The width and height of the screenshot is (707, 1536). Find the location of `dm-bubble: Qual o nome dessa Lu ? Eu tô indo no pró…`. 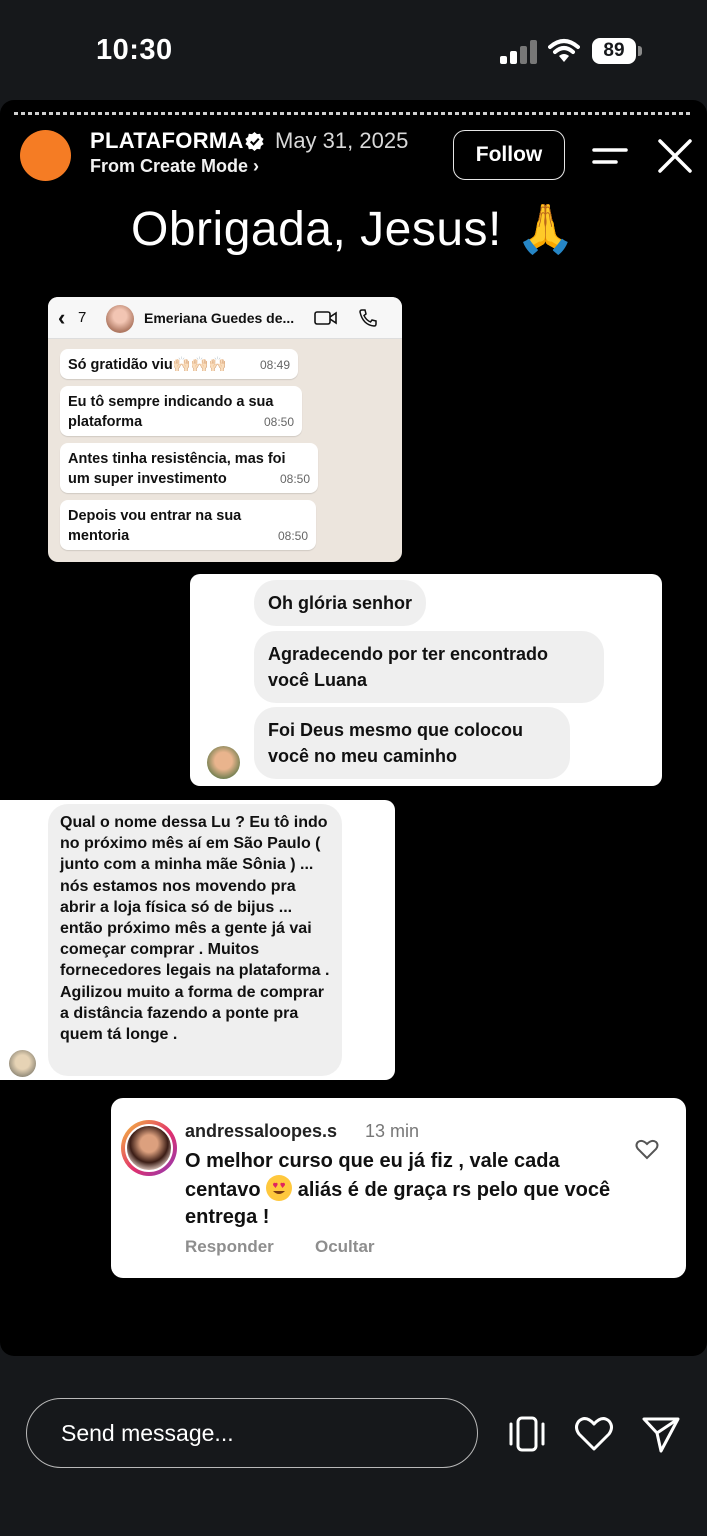

dm-bubble: Qual o nome dessa Lu ? Eu tô indo no pró… is located at coordinates (195, 940).